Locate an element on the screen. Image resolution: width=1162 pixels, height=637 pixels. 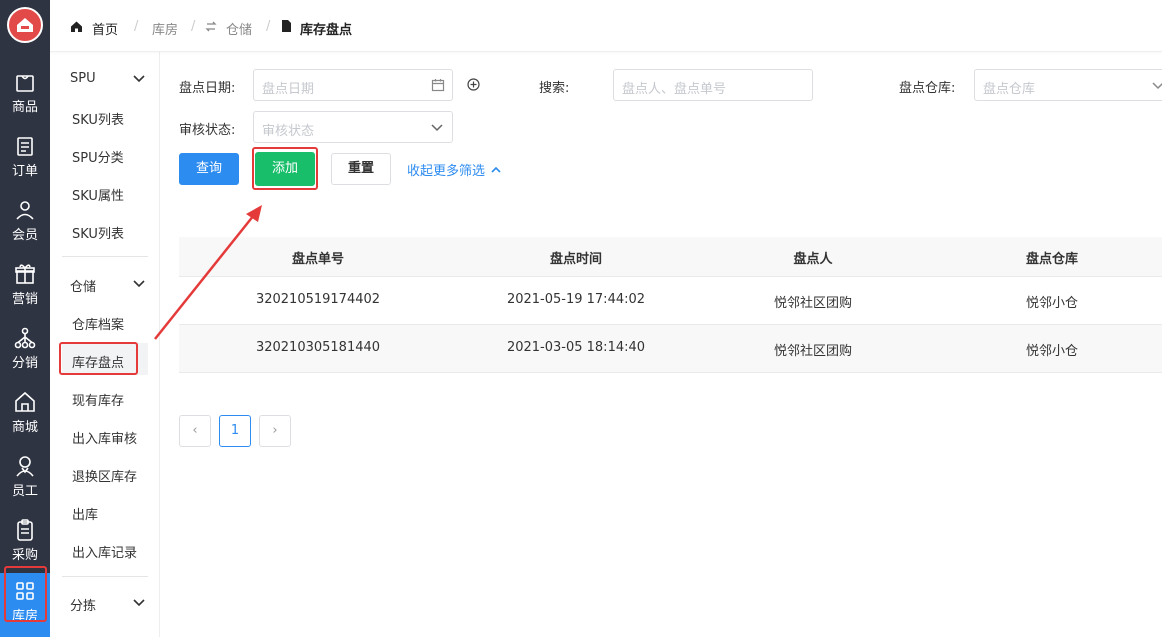
breadcrumb-home: 首页 is located at coordinates (105, 28).